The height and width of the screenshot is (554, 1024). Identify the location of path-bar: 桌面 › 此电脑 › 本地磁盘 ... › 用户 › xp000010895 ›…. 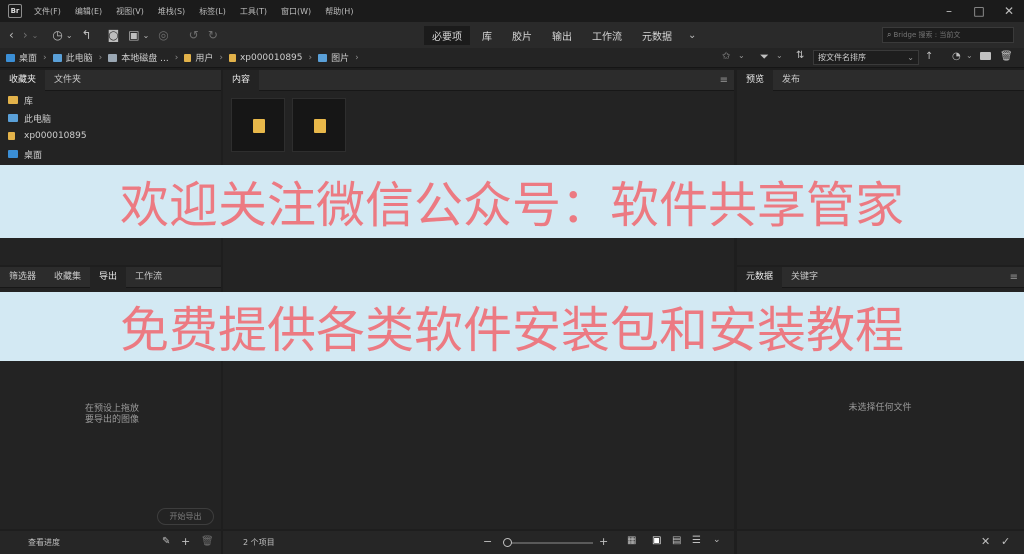
(512, 58).